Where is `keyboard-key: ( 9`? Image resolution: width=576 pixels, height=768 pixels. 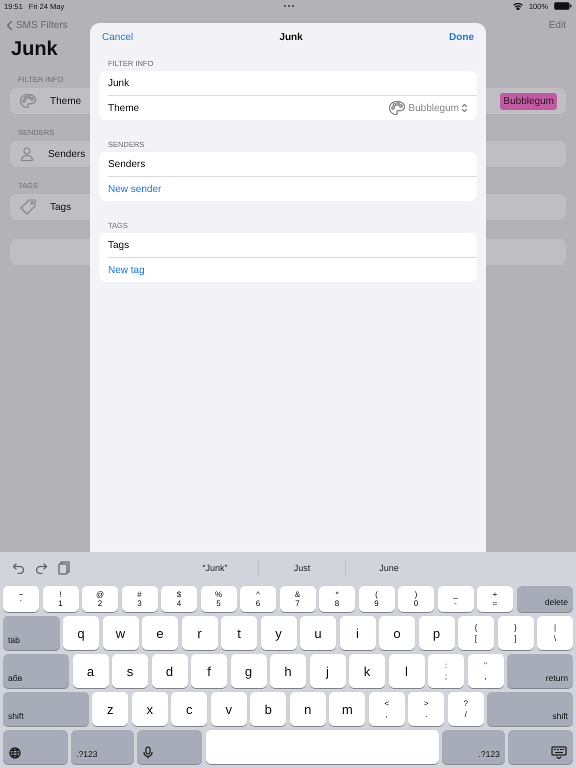 keyboard-key: ( 9 is located at coordinates (376, 599).